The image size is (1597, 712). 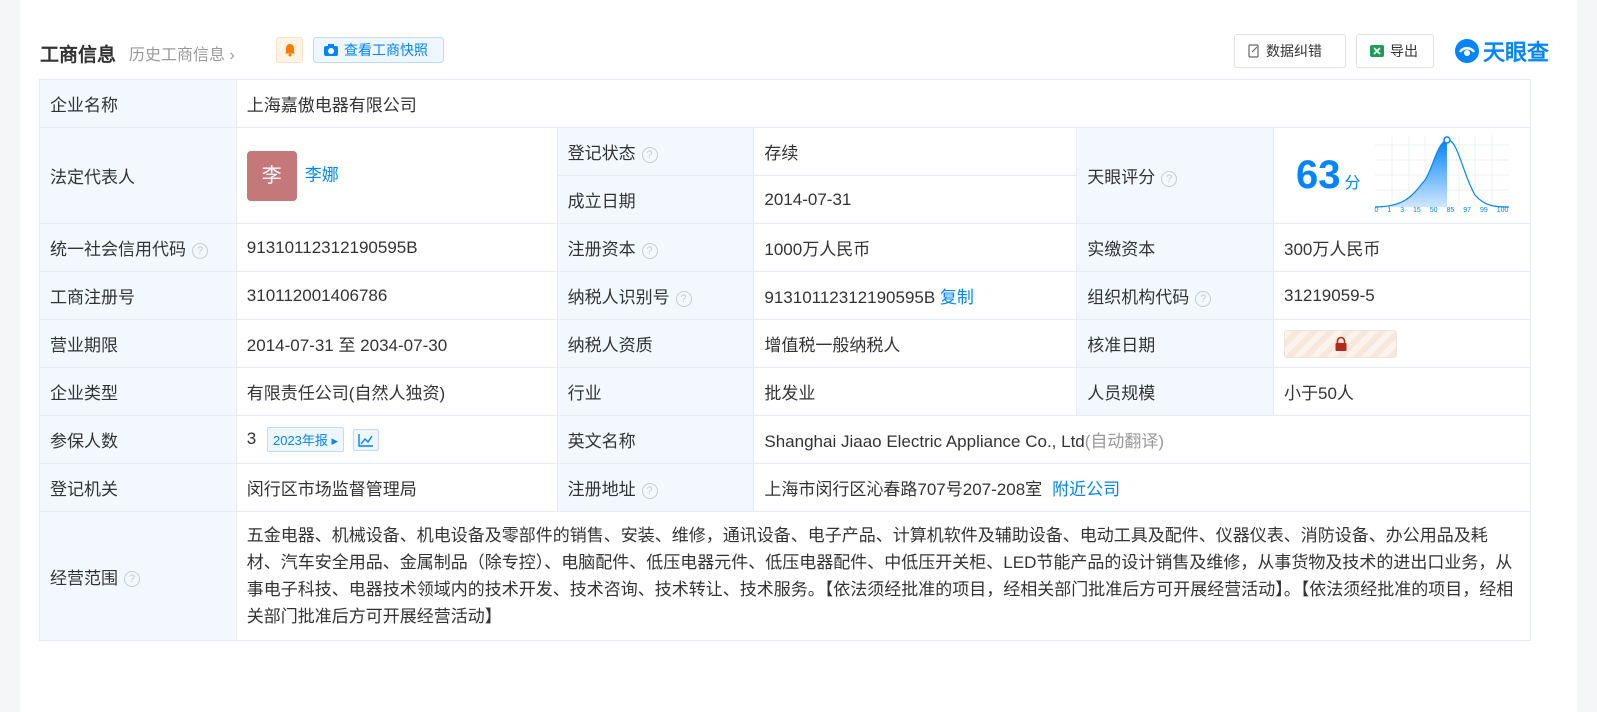 What do you see at coordinates (322, 174) in the screenshot?
I see `legal-rep-name: 李娜` at bounding box center [322, 174].